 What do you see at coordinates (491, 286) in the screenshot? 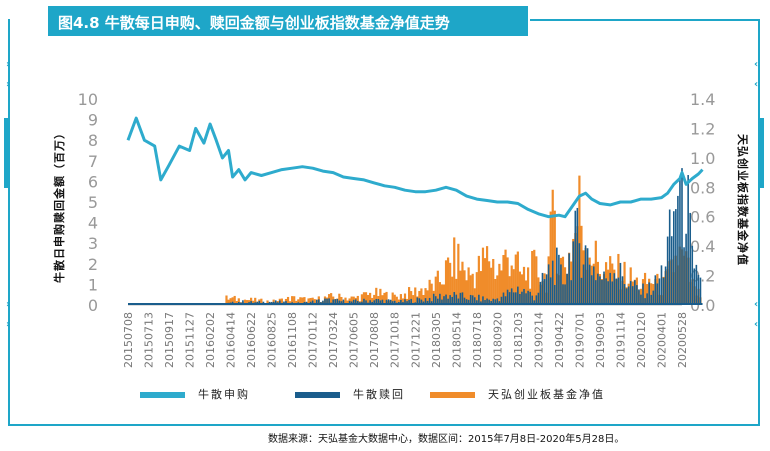
I see `bar-purchase` at bounding box center [491, 286].